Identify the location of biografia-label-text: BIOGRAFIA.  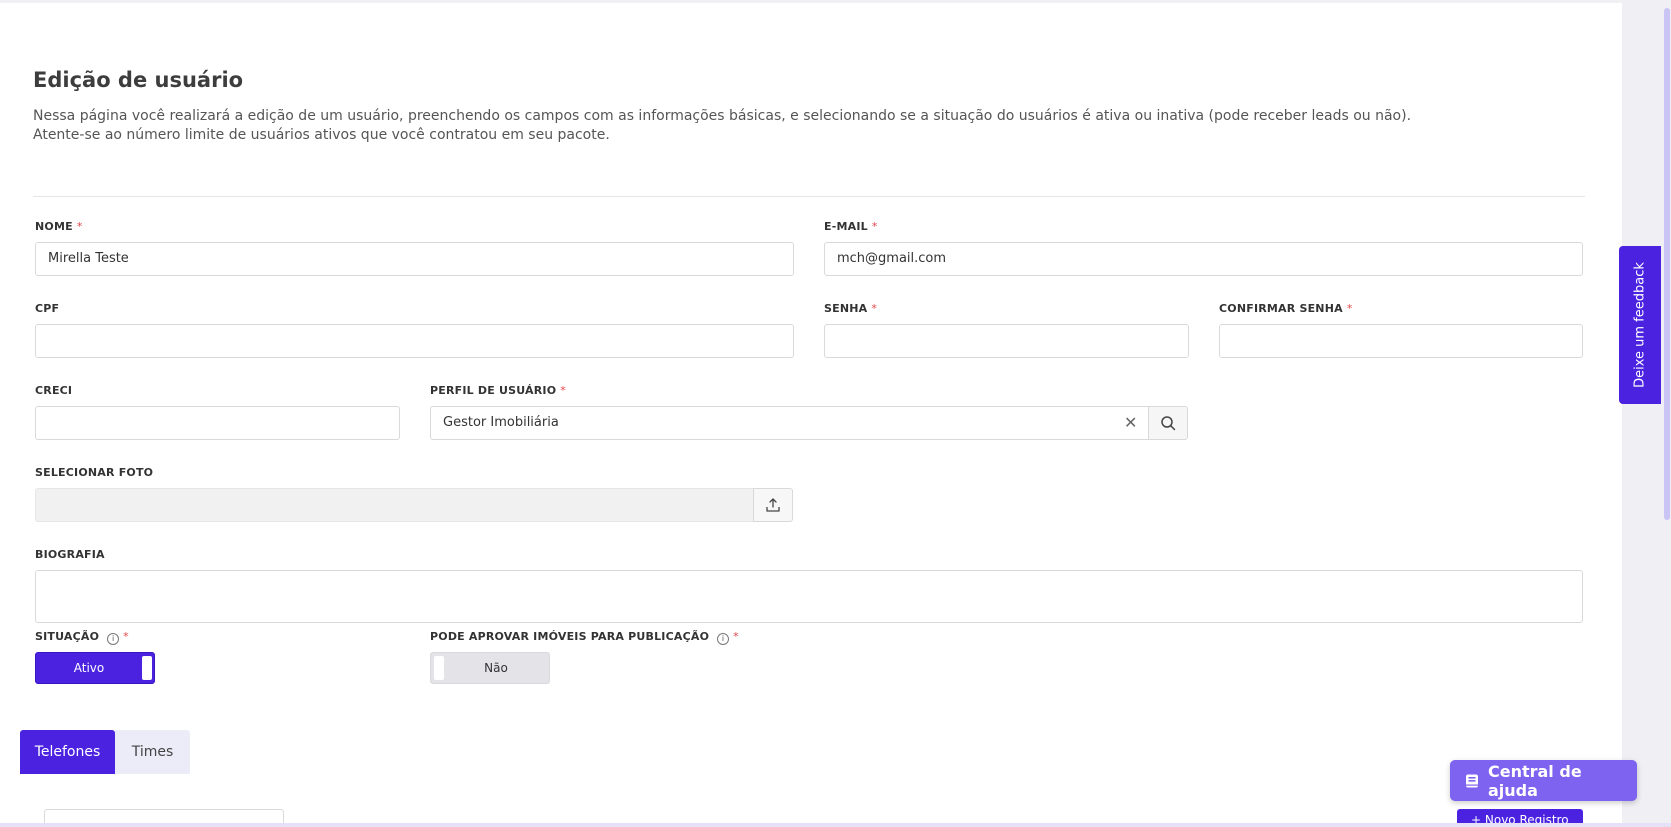
(70, 554).